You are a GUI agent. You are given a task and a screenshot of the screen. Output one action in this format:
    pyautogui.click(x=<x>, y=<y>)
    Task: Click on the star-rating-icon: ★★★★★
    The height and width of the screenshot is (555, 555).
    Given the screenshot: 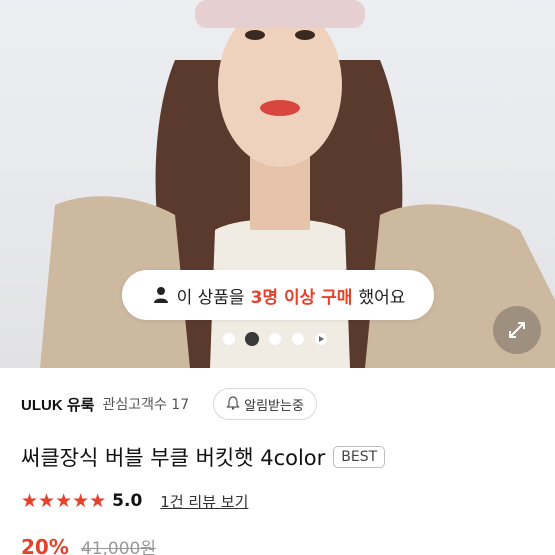 What is the action you would take?
    pyautogui.click(x=64, y=501)
    